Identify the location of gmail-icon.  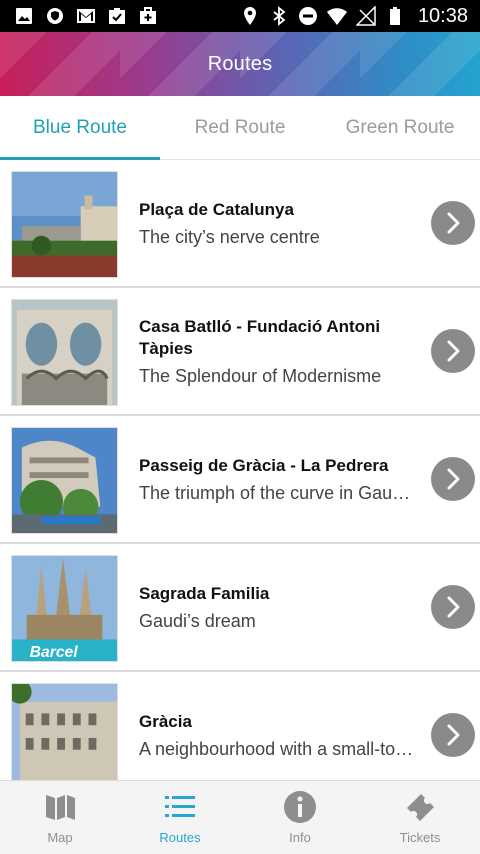
(86, 16).